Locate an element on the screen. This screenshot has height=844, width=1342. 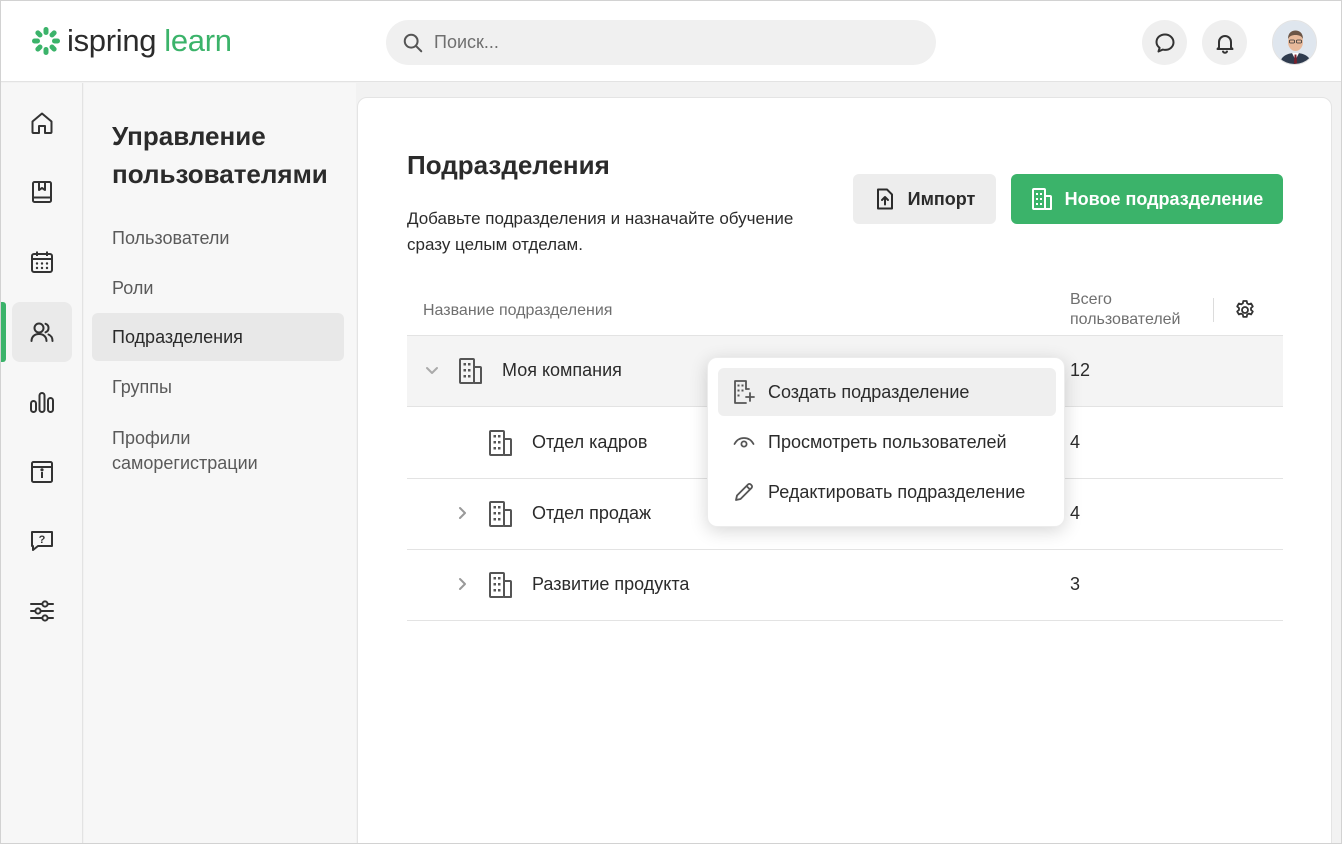
nav-item-label: Роли is located at coordinates (133, 287).